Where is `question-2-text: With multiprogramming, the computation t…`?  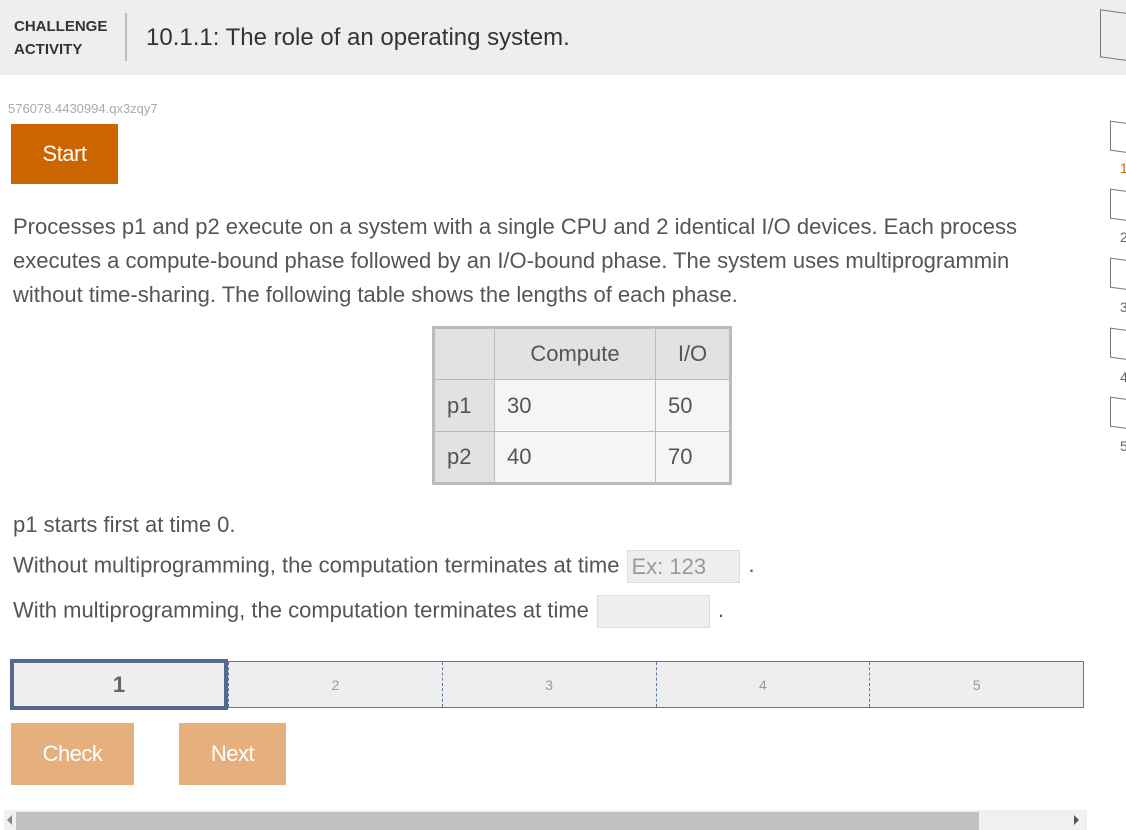 question-2-text: With multiprogramming, the computation t… is located at coordinates (301, 610).